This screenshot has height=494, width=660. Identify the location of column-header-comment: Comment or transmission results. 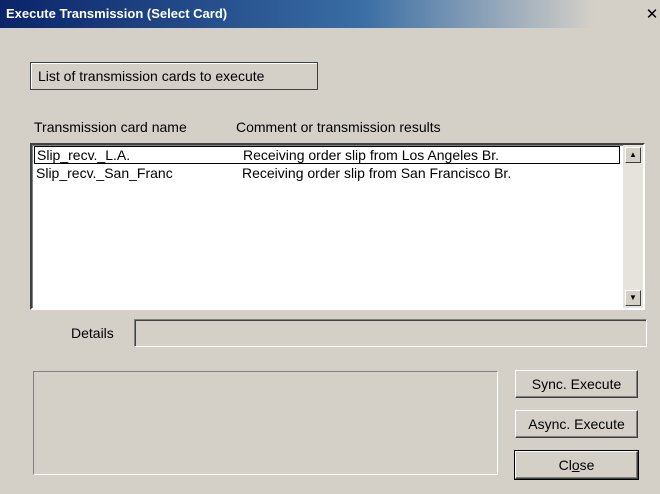
(338, 127).